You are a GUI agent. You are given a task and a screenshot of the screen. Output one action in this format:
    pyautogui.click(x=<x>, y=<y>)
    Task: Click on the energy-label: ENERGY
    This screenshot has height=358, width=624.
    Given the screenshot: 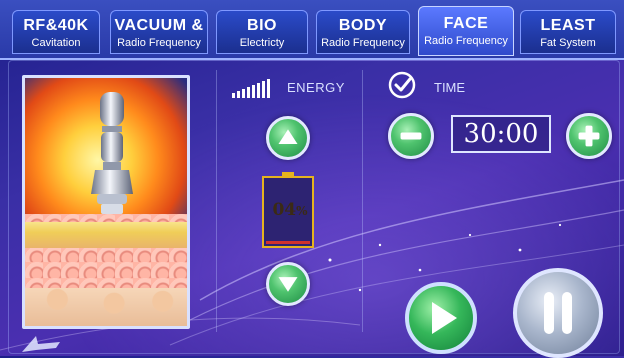 What is the action you would take?
    pyautogui.click(x=316, y=87)
    